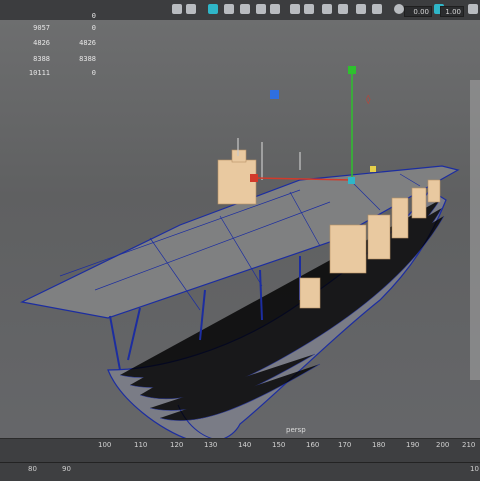  What do you see at coordinates (66, 469) in the screenshot?
I see `range-label: 90` at bounding box center [66, 469].